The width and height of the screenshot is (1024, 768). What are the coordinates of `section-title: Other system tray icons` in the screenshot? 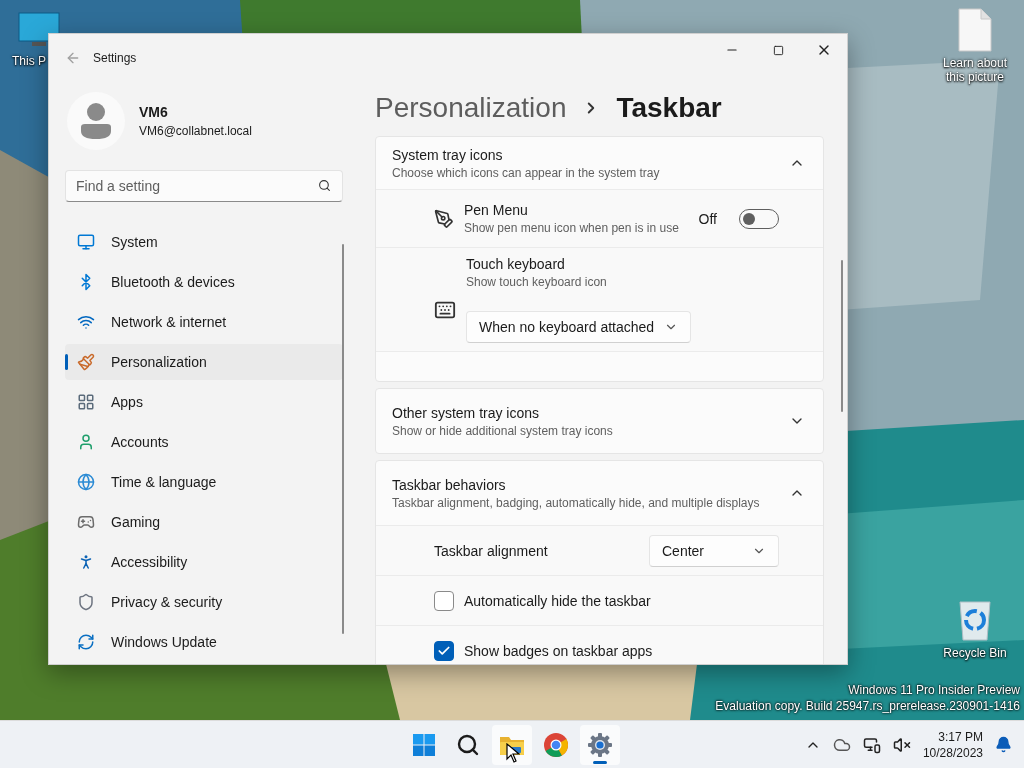 It's located at (466, 412).